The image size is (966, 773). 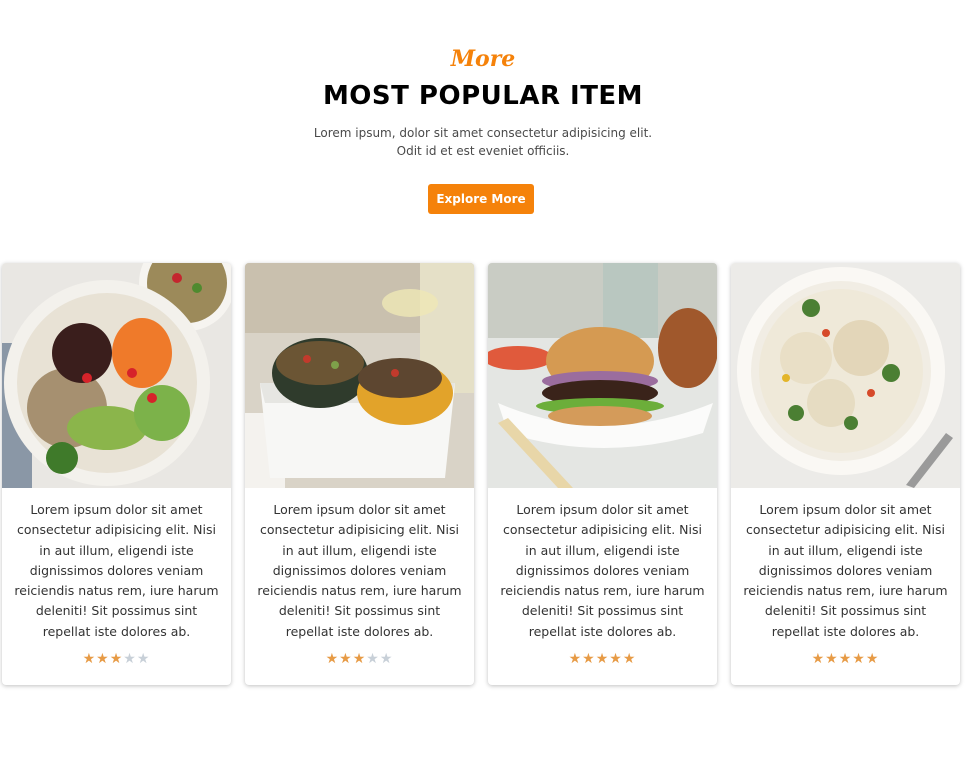 What do you see at coordinates (359, 375) in the screenshot?
I see `stuffed-squash-photo` at bounding box center [359, 375].